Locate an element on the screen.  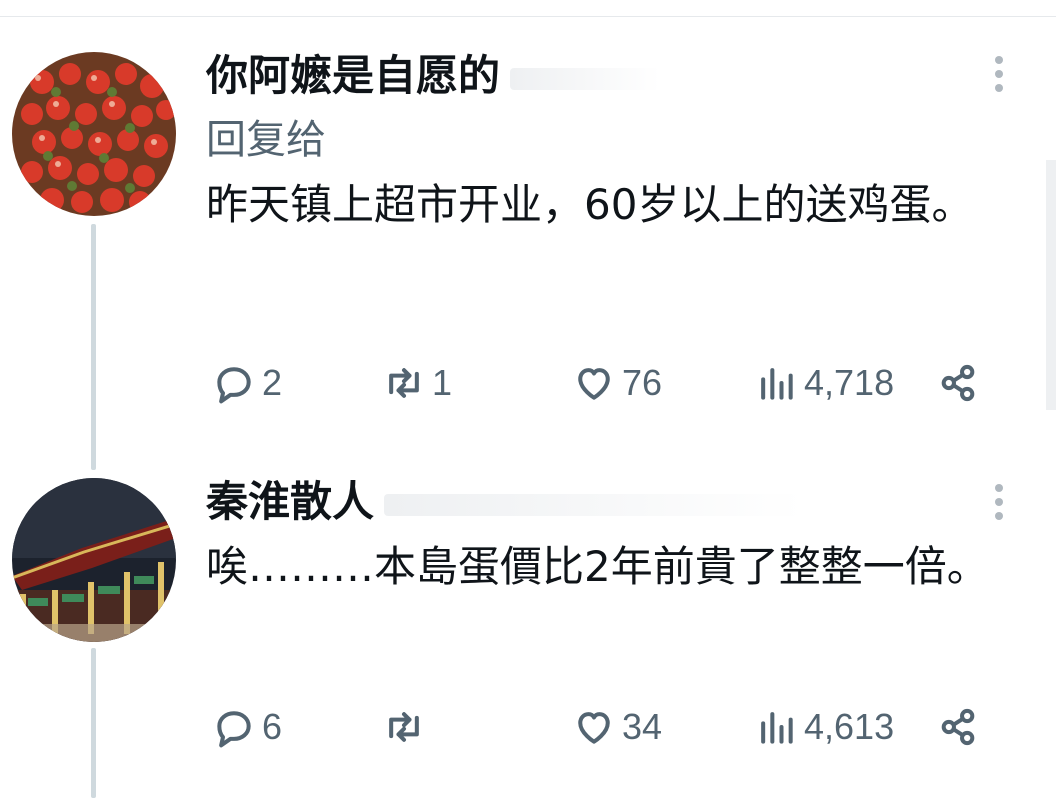
reply-button: 2 is located at coordinates (247, 383).